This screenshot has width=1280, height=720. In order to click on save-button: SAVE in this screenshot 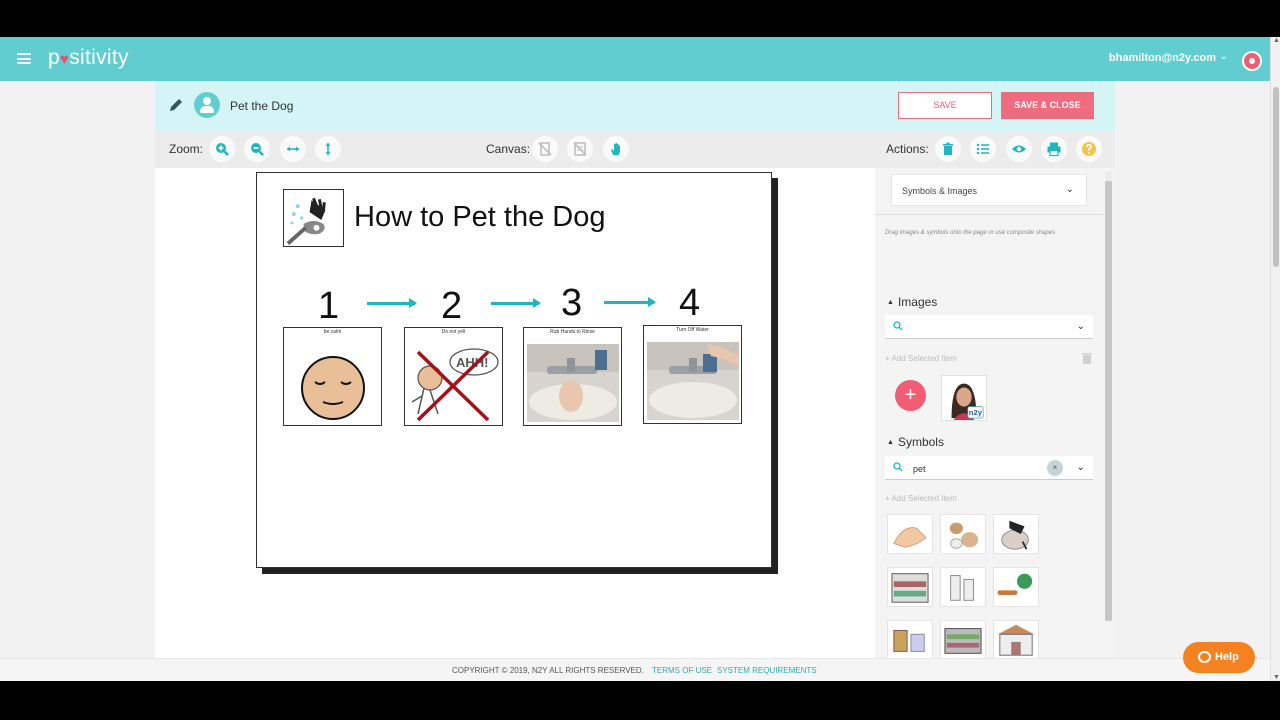, I will do `click(945, 105)`.